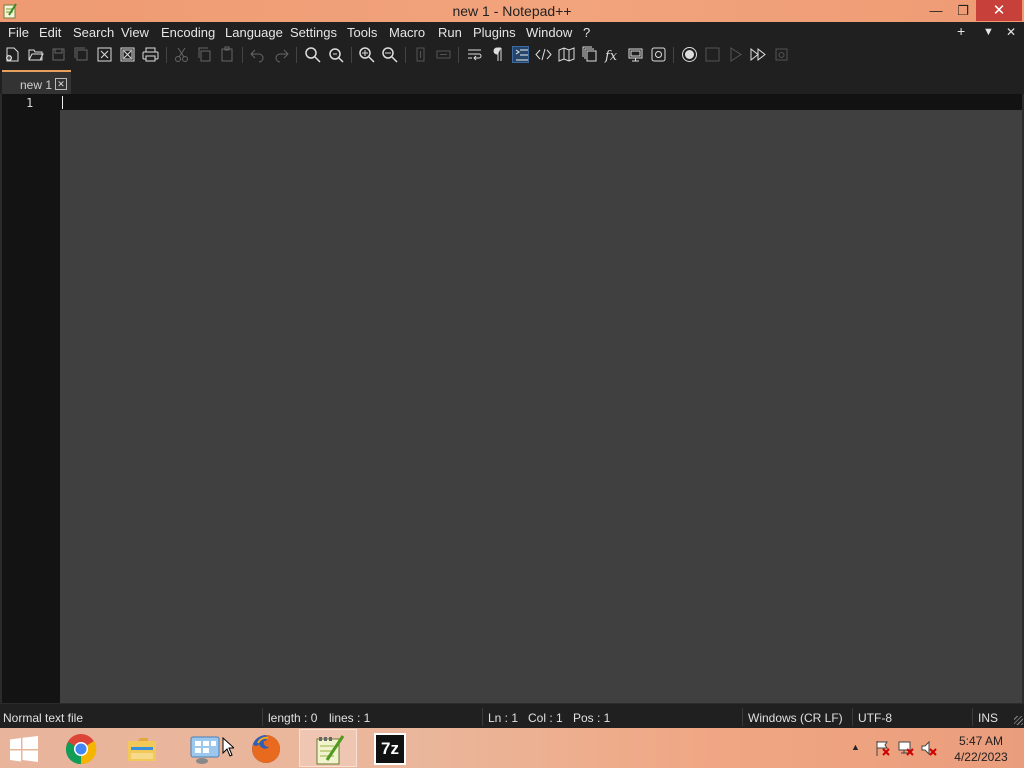 This screenshot has height=768, width=1024. I want to click on tab-label: new 1, so click(36, 85).